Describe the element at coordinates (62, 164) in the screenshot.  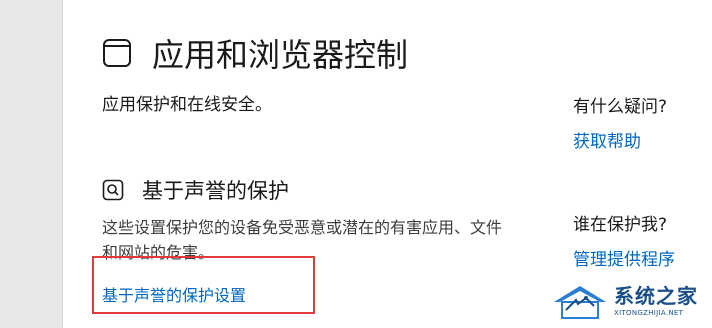
I see `navigation-divider` at that location.